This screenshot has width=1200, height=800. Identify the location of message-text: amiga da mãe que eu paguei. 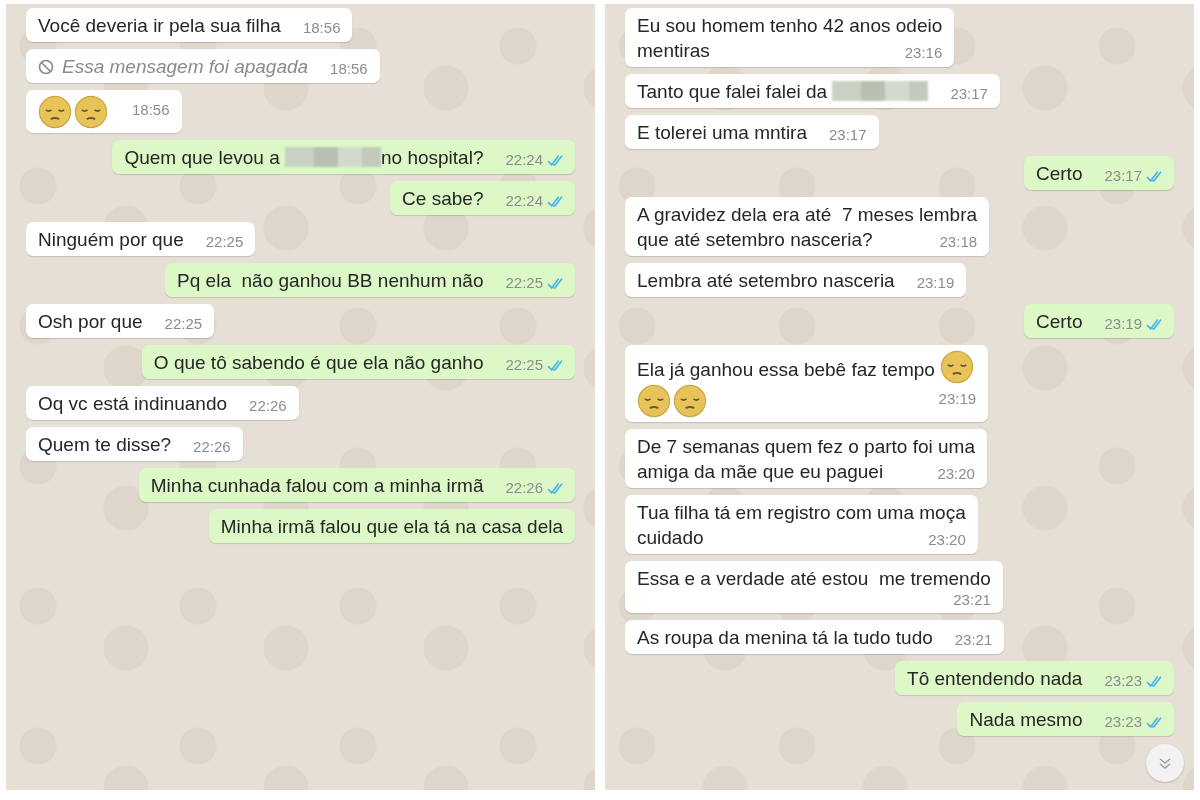
(760, 471).